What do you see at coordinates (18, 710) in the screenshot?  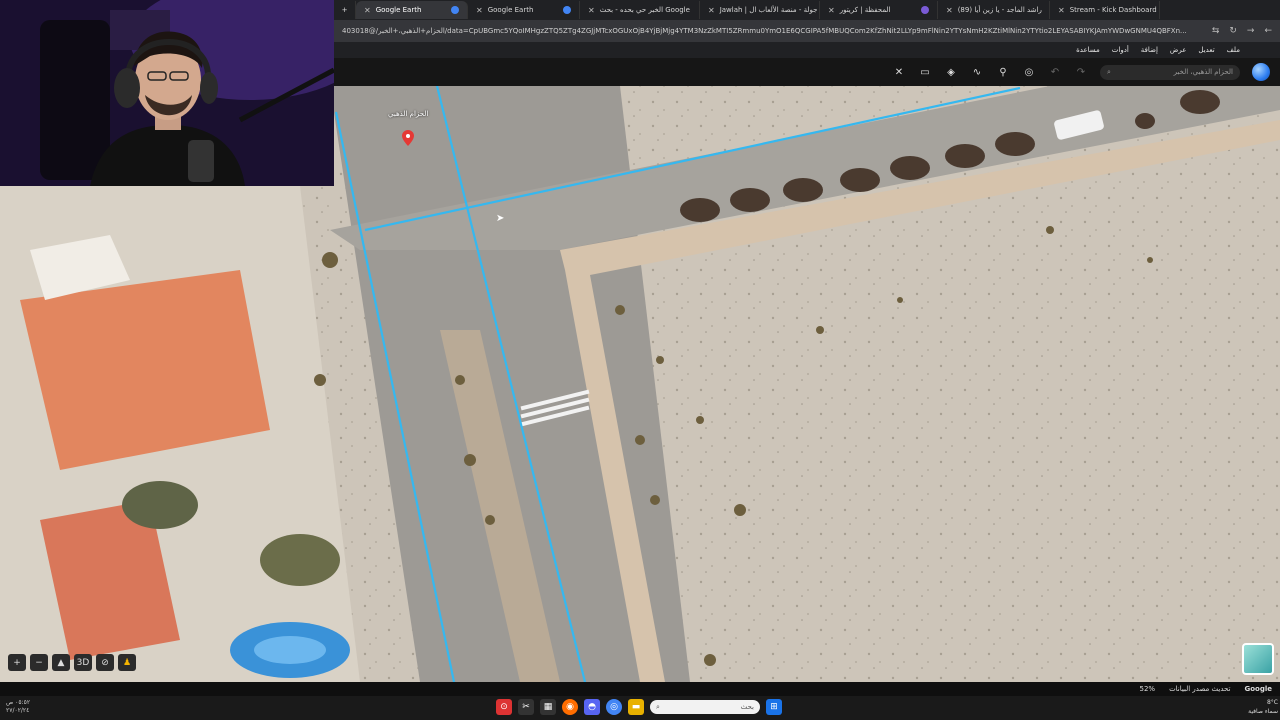 I see `taskbar-date: ٢٧/٠٢/٢٤` at bounding box center [18, 710].